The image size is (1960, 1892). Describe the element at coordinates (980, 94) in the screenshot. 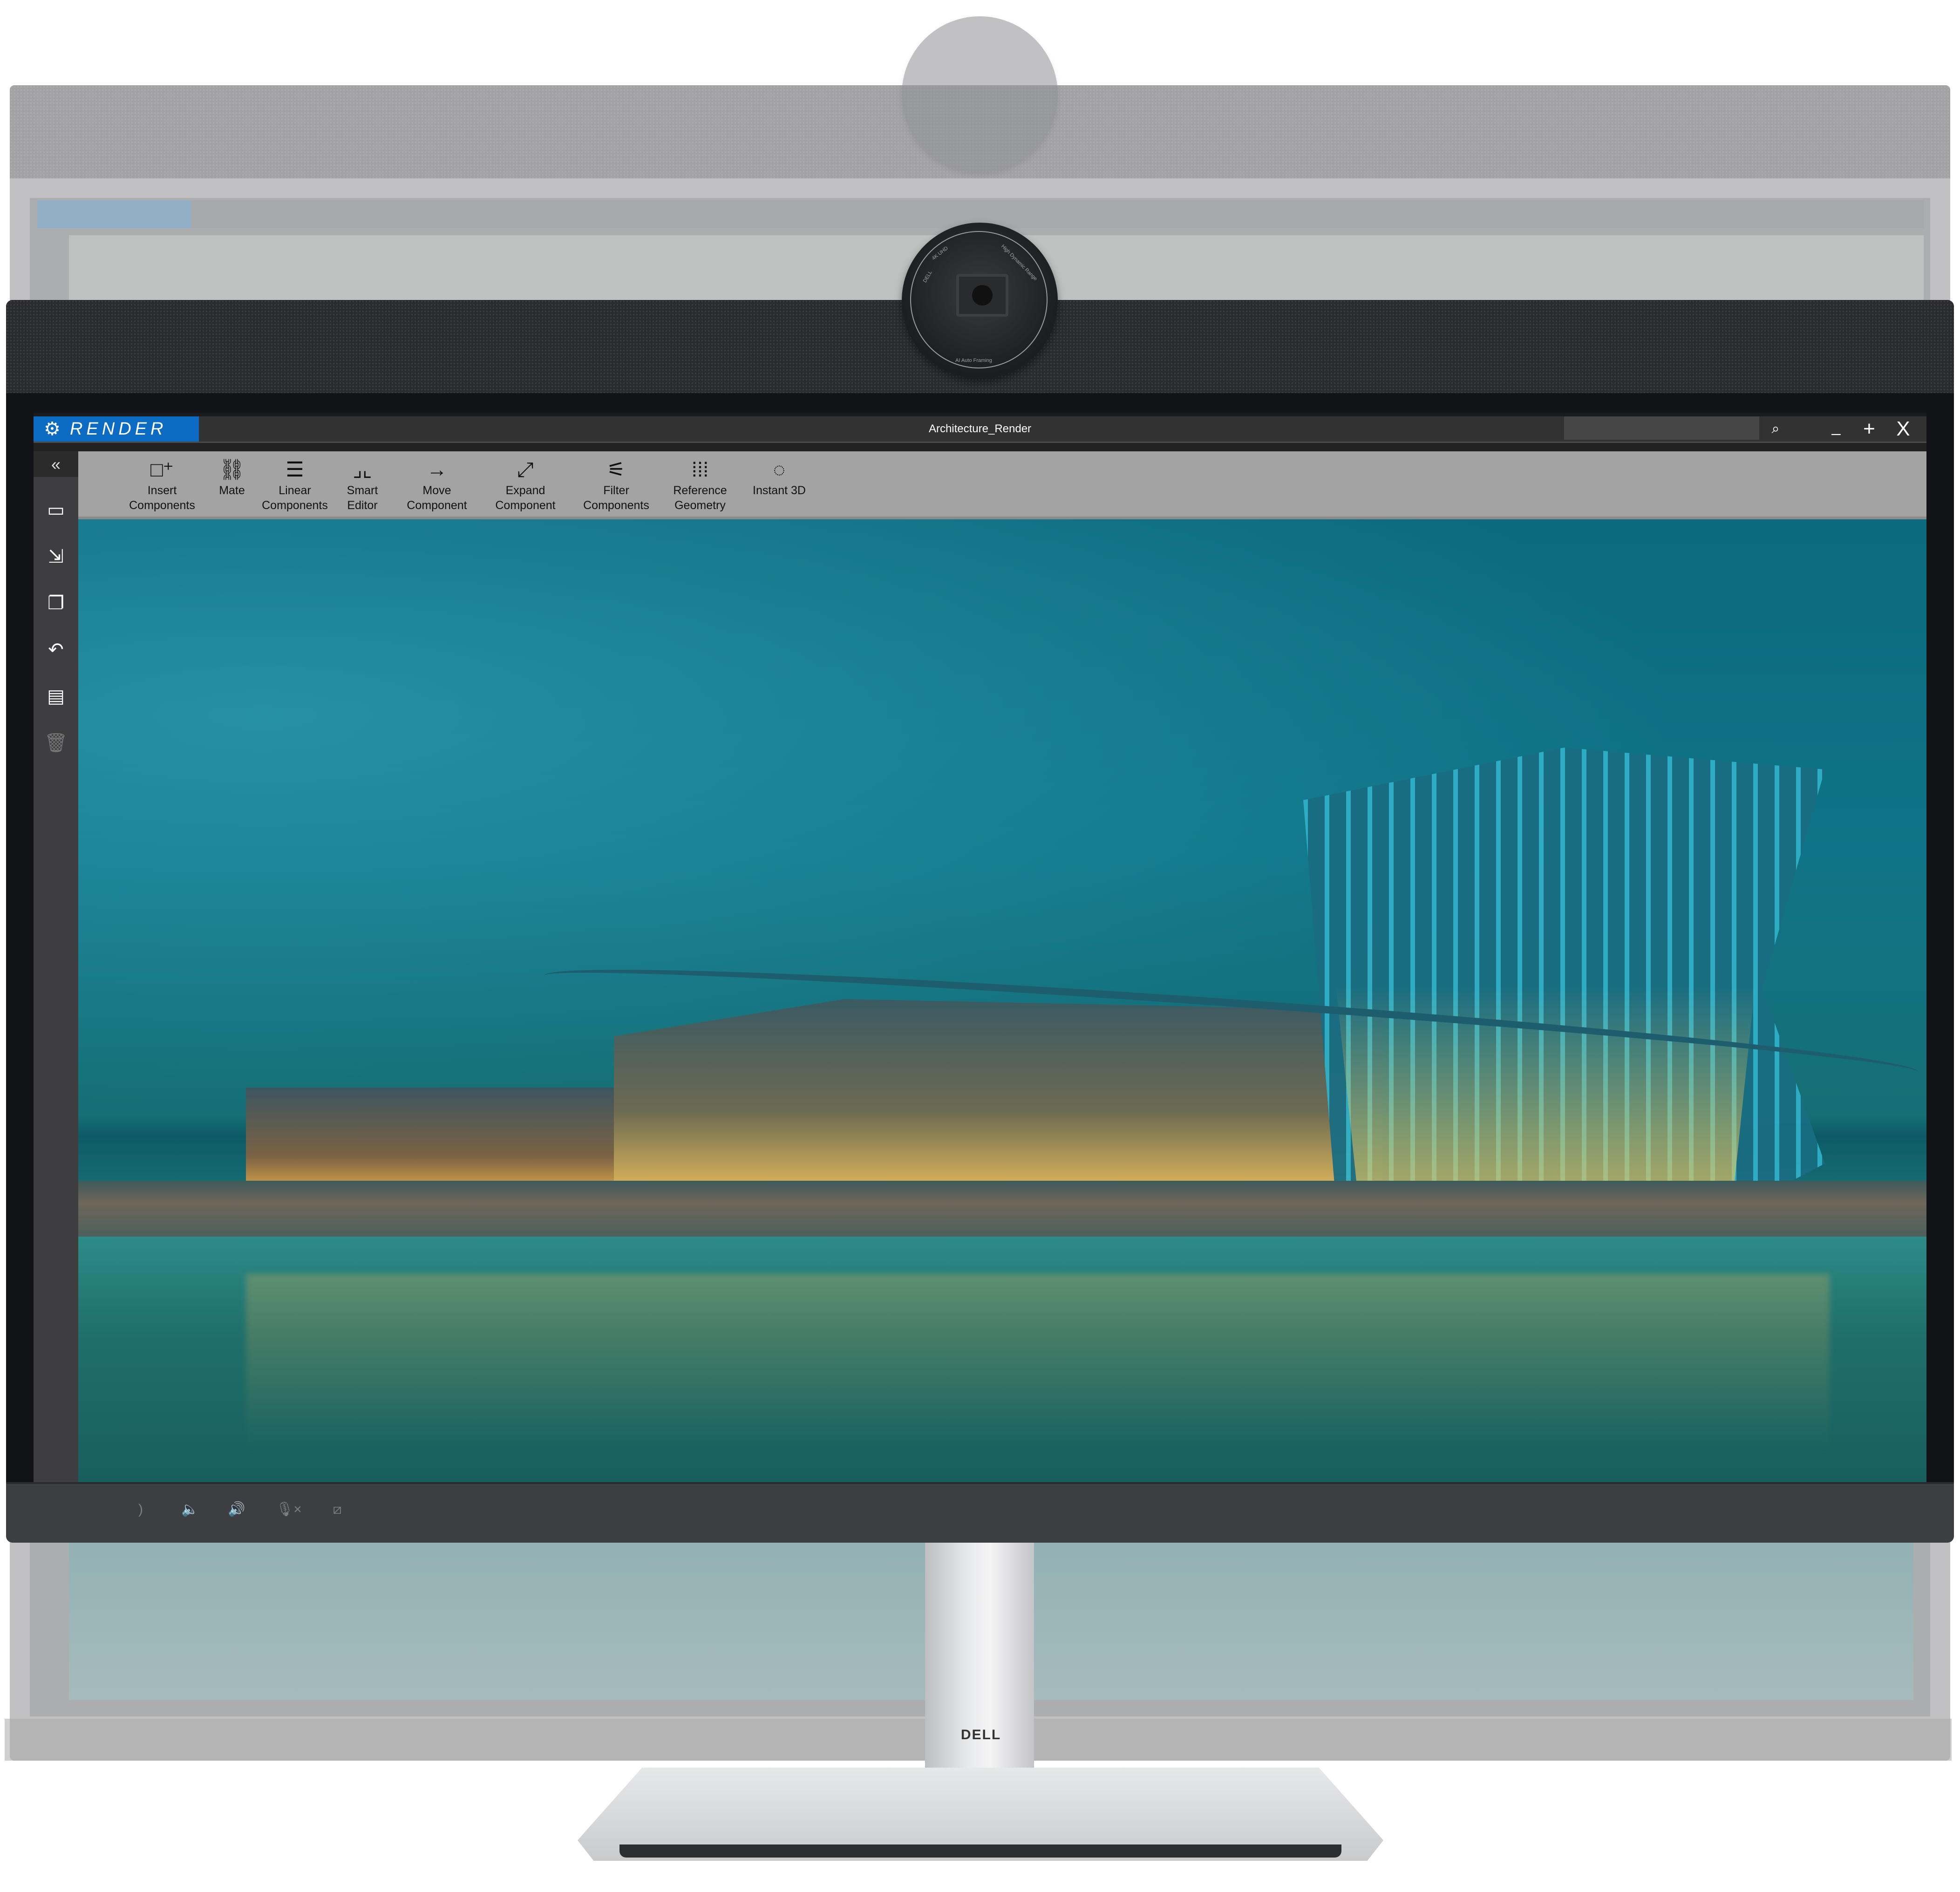

I see `ghost-webcam` at that location.